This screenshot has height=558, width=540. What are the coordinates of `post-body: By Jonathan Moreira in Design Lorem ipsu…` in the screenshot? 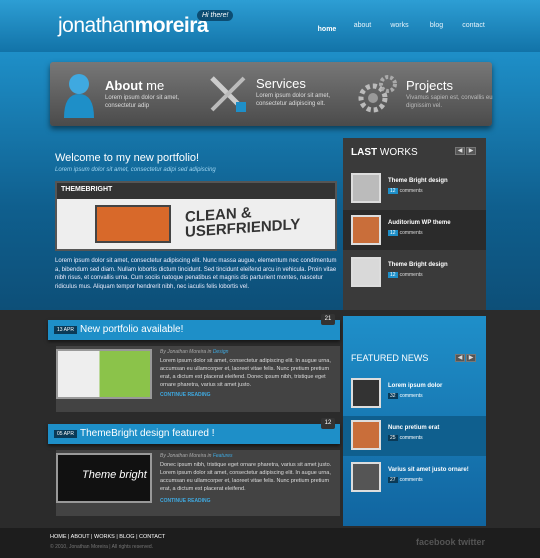 It's located at (198, 379).